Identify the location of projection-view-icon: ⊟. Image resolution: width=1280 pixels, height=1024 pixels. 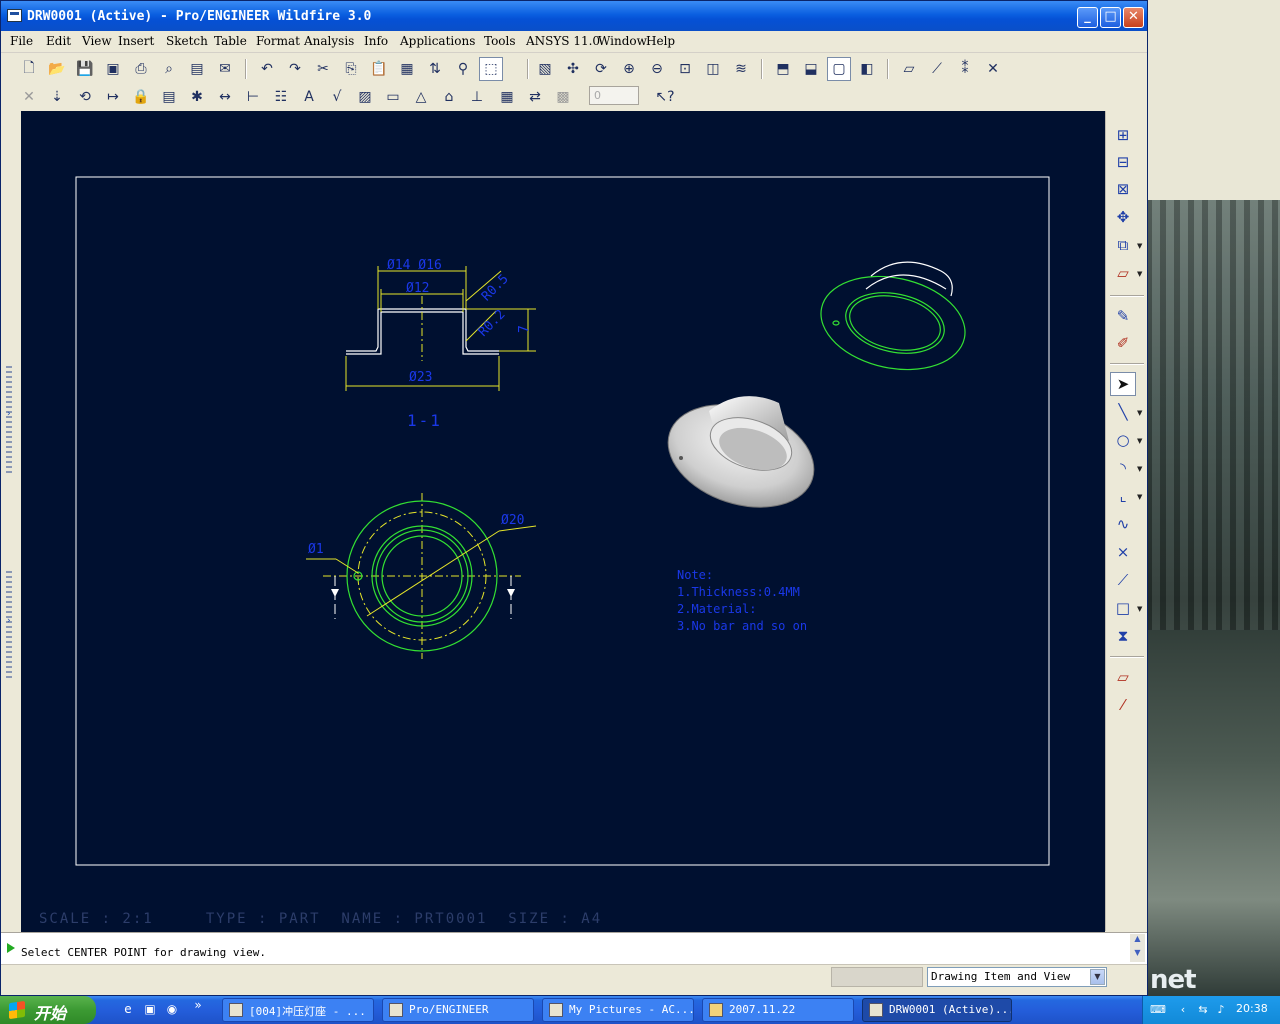
(1123, 162).